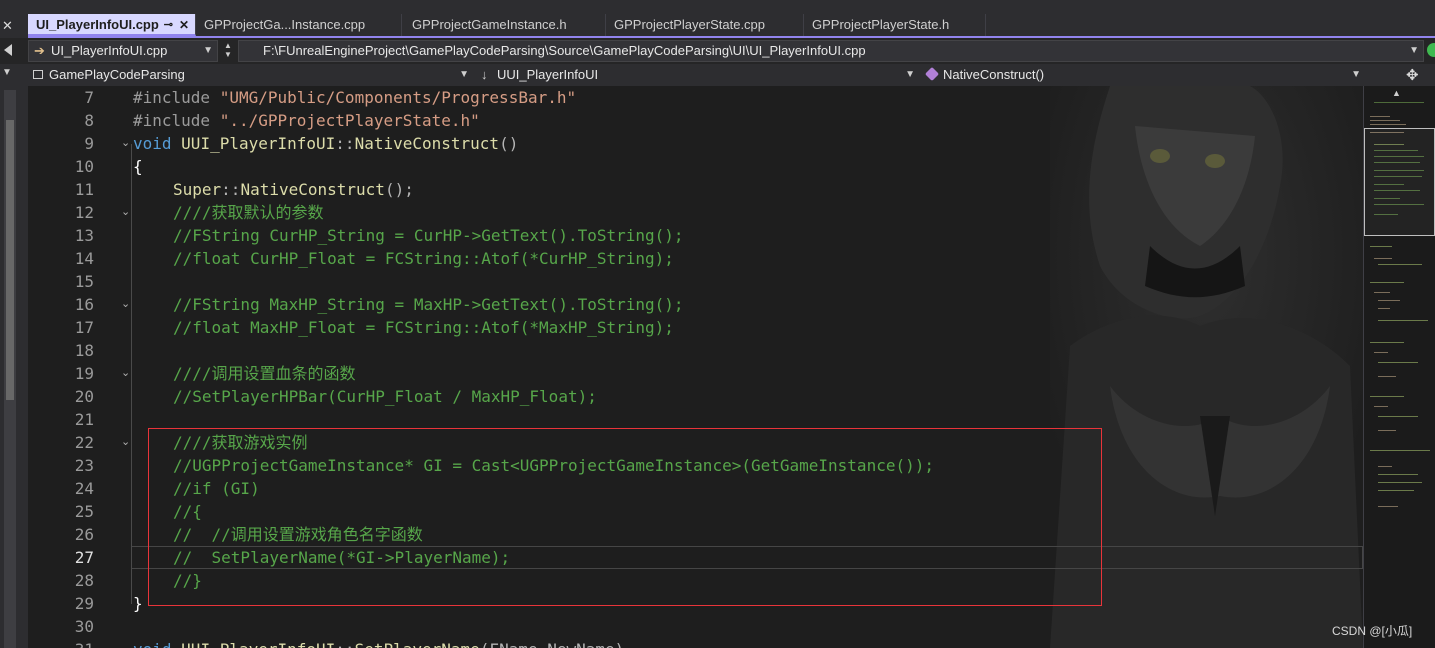  Describe the element at coordinates (138, 603) in the screenshot. I see `code-line: }` at that location.